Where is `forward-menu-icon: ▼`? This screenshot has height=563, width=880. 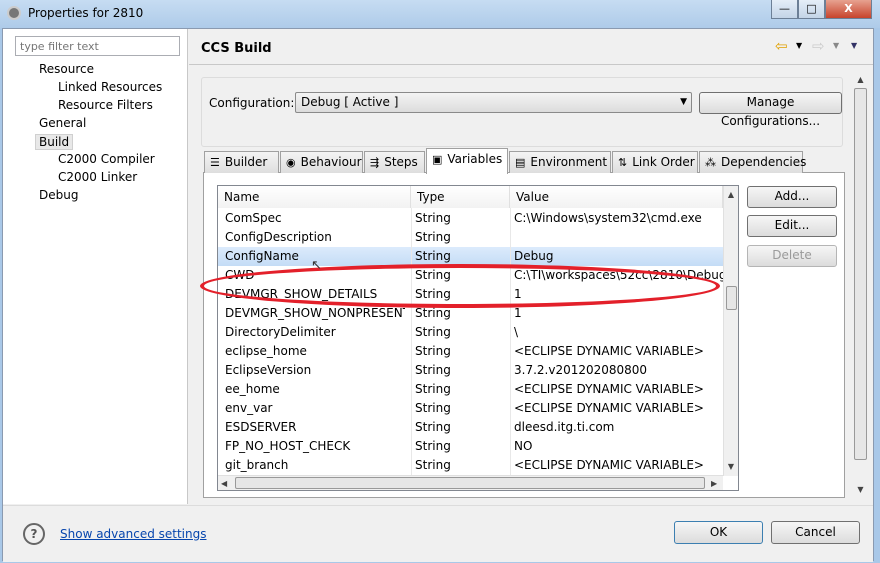 forward-menu-icon: ▼ is located at coordinates (836, 45).